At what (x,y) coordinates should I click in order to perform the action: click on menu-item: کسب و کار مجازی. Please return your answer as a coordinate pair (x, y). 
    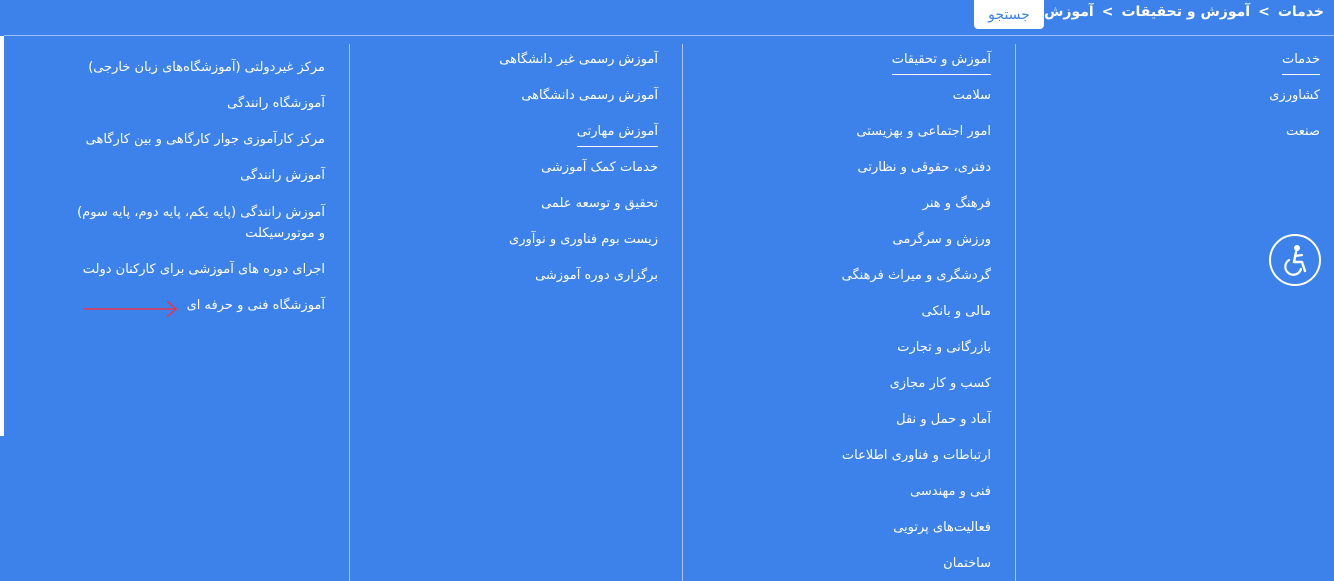
    Looking at the image, I should click on (940, 384).